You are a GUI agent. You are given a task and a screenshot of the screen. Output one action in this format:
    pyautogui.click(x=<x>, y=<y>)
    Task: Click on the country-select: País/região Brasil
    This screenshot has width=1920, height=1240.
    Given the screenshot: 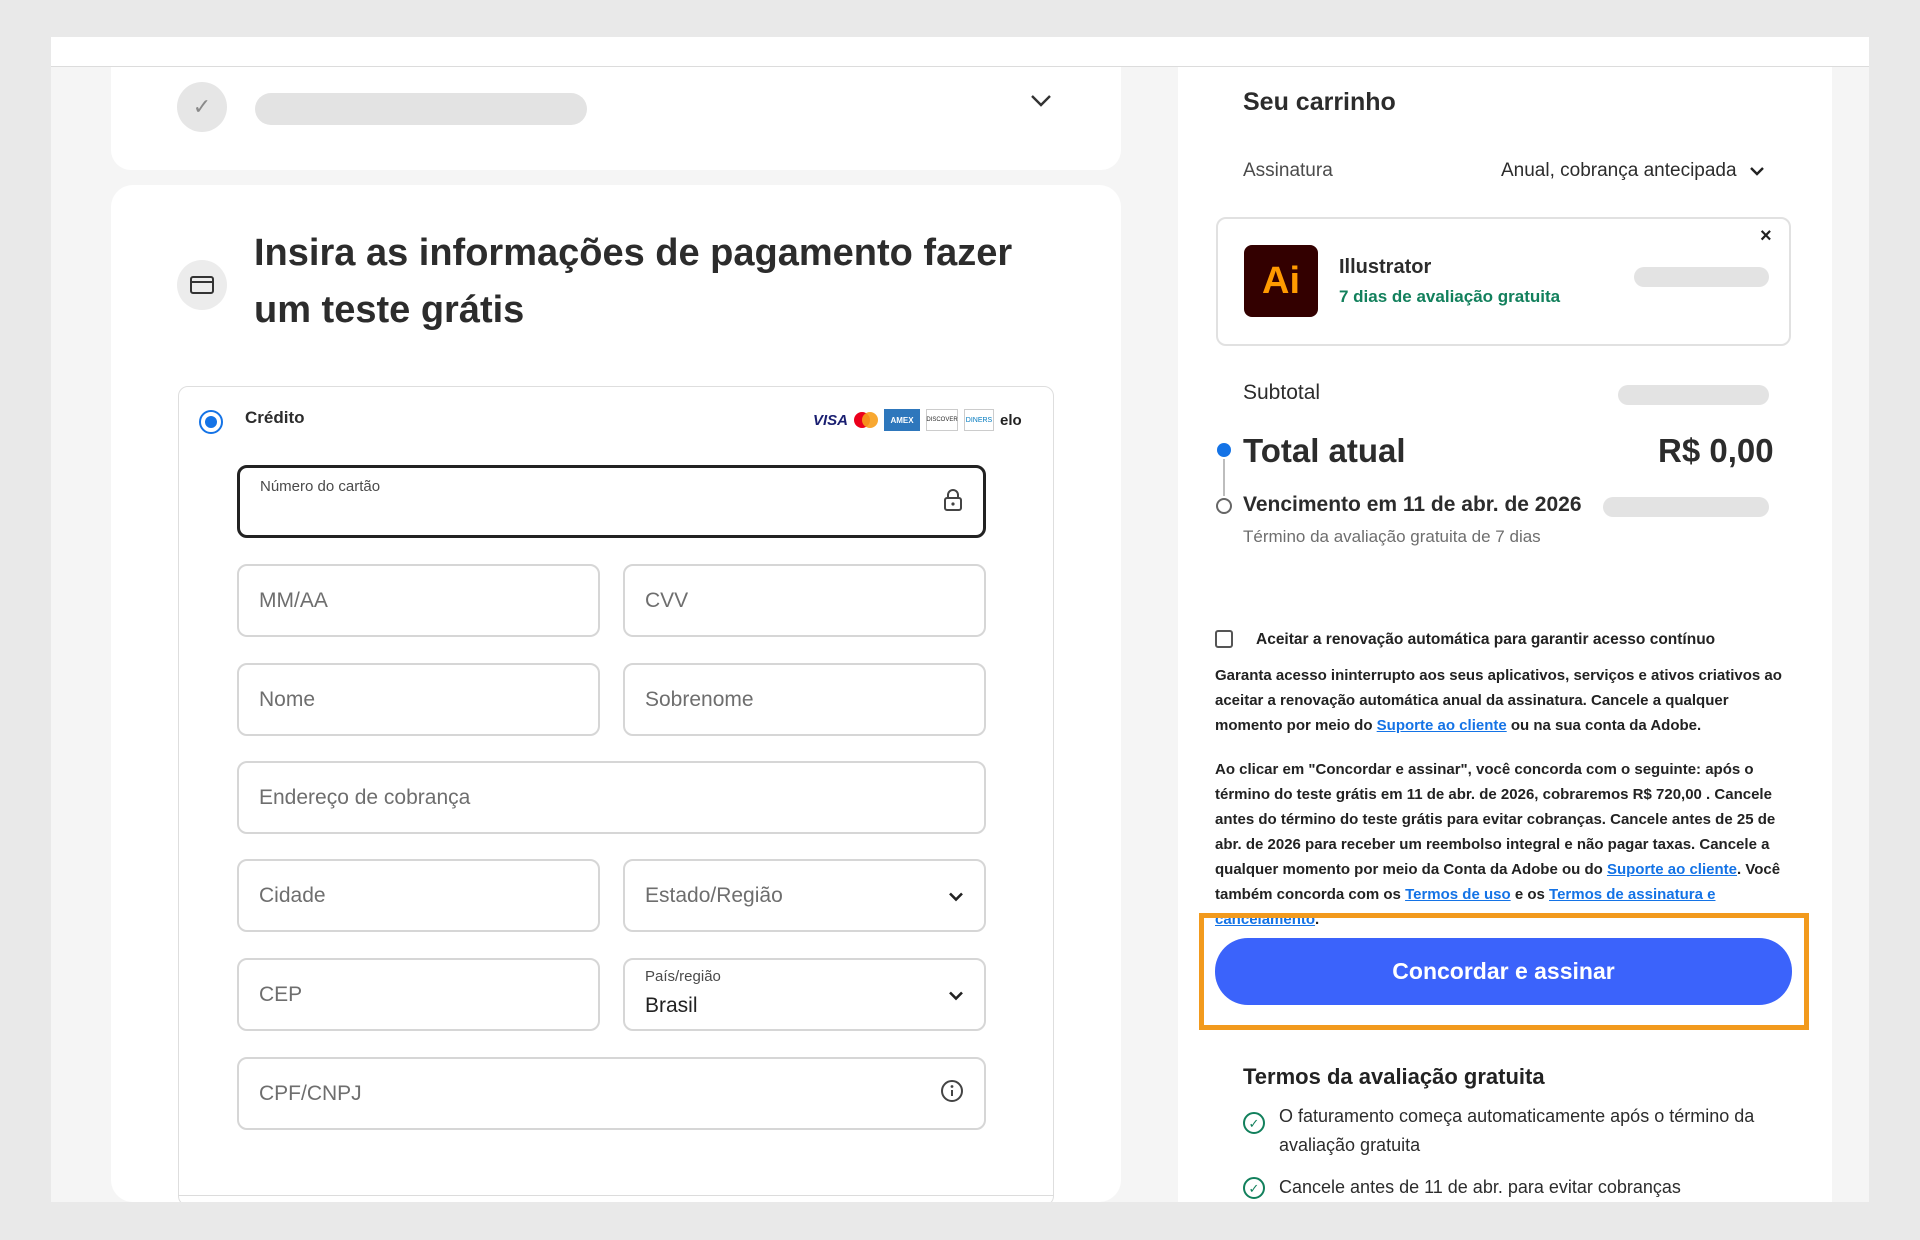 What is the action you would take?
    pyautogui.click(x=804, y=994)
    